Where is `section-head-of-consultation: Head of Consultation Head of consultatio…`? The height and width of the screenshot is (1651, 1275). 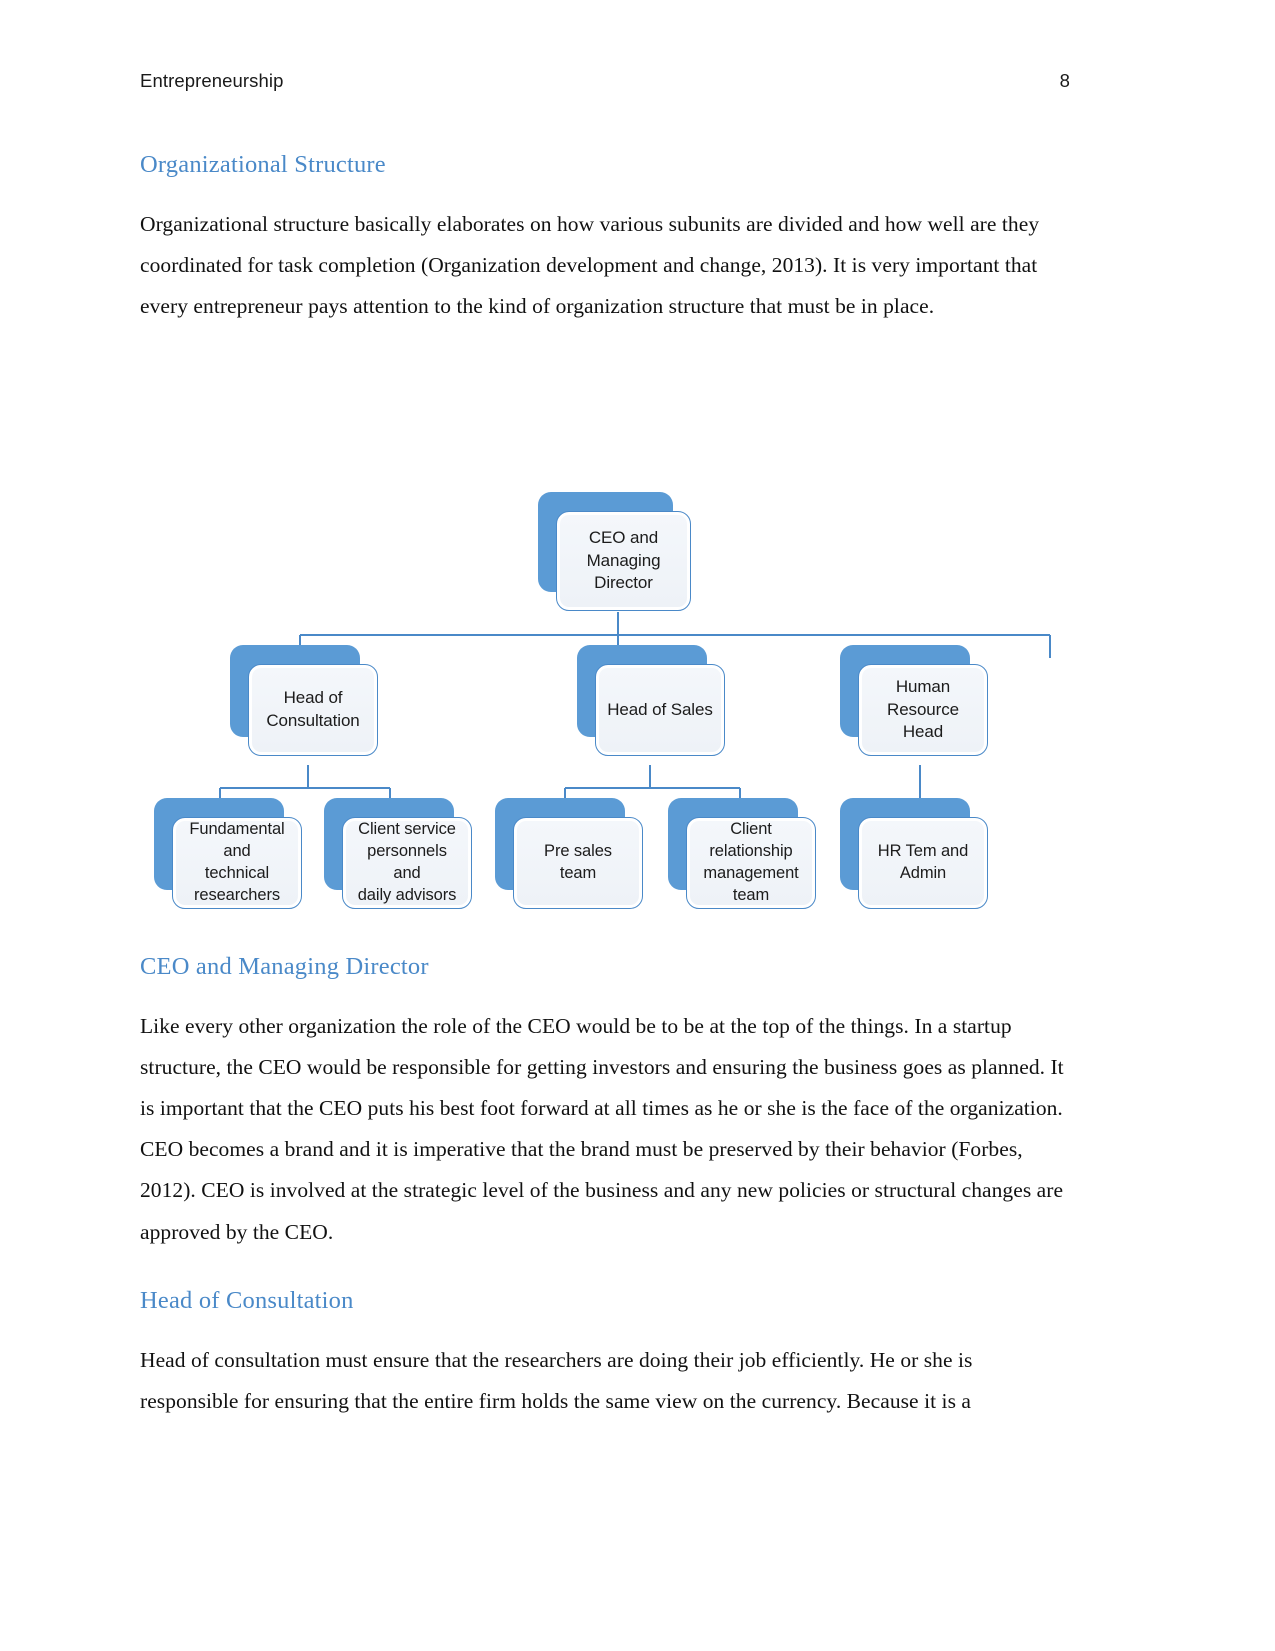 section-head-of-consultation: Head of Consultation Head of consultatio… is located at coordinates (606, 1354).